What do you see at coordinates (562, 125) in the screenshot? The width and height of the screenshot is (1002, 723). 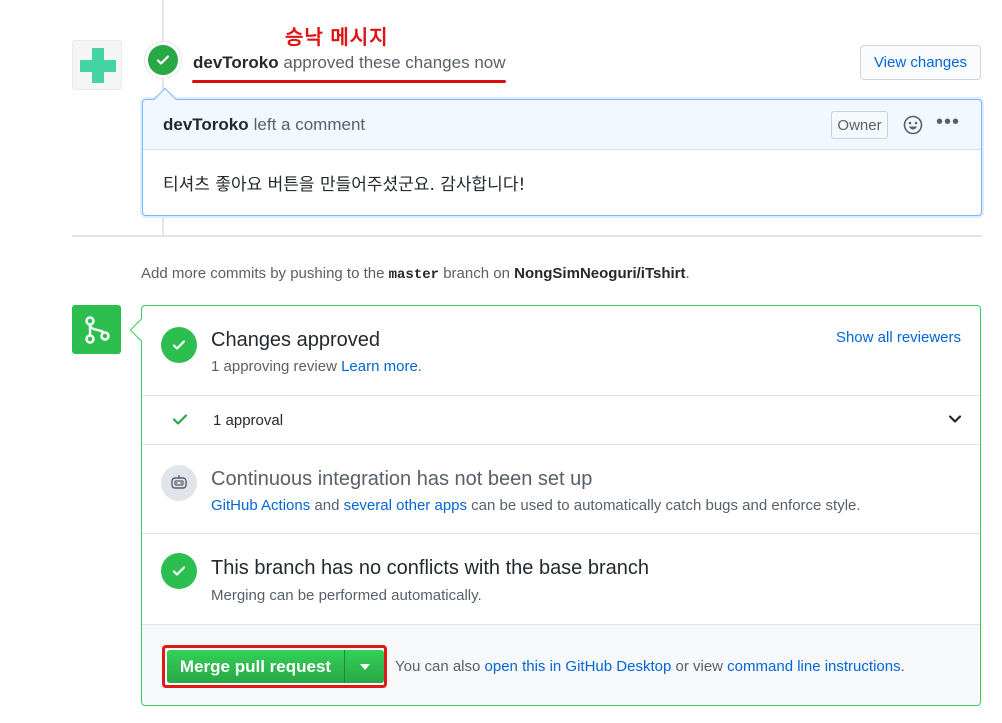 I see `comment-header: devToroko left a comment Owner •••` at bounding box center [562, 125].